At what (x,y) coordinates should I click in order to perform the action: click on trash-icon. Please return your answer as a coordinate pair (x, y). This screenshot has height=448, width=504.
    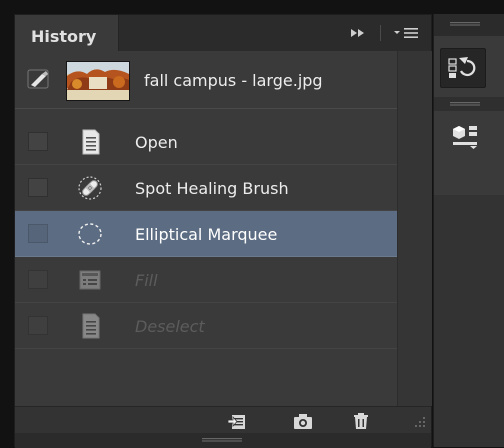
    Looking at the image, I should click on (361, 421).